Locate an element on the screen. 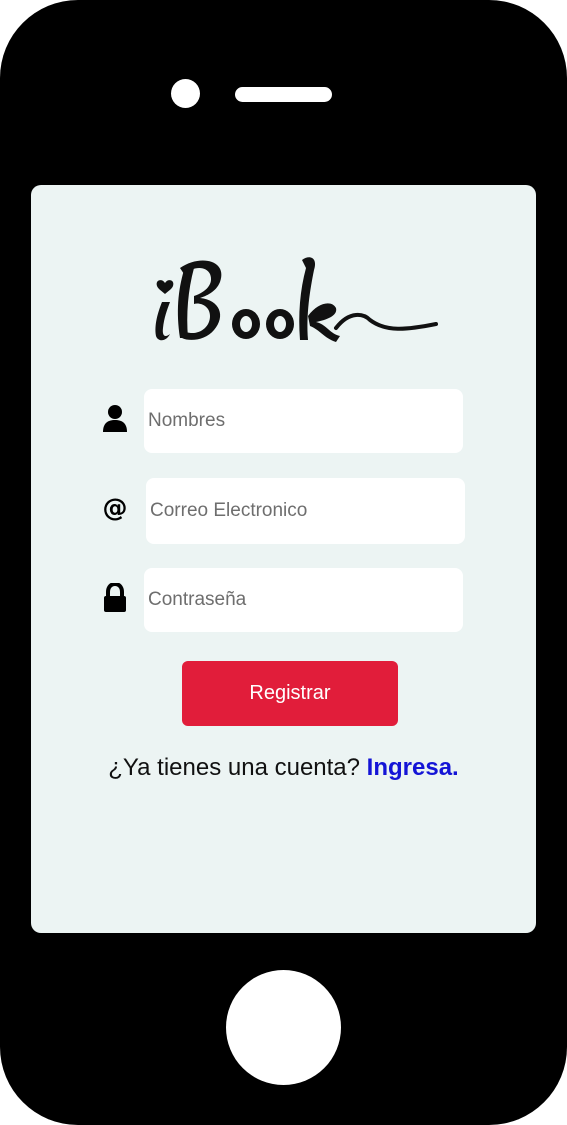 The image size is (567, 1125). lock-icon is located at coordinates (115, 598).